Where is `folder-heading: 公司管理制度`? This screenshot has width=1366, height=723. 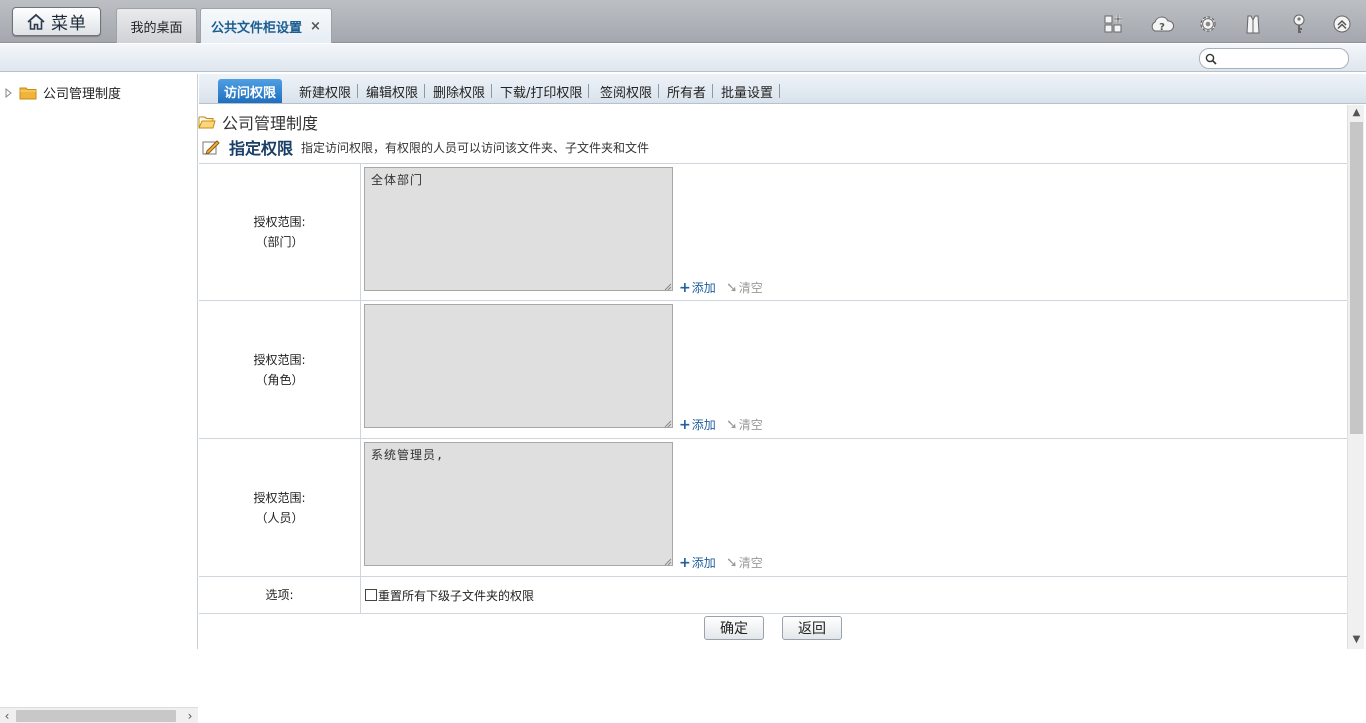
folder-heading: 公司管理制度 is located at coordinates (258, 122).